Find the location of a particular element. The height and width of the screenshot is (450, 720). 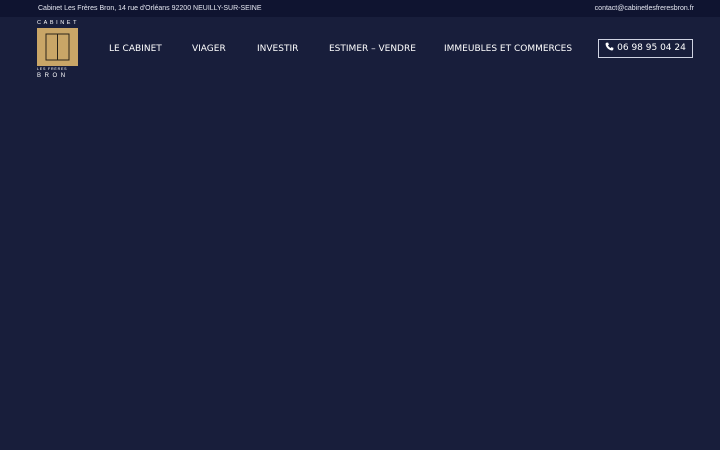

logo-name-text: BRON is located at coordinates (53, 76).